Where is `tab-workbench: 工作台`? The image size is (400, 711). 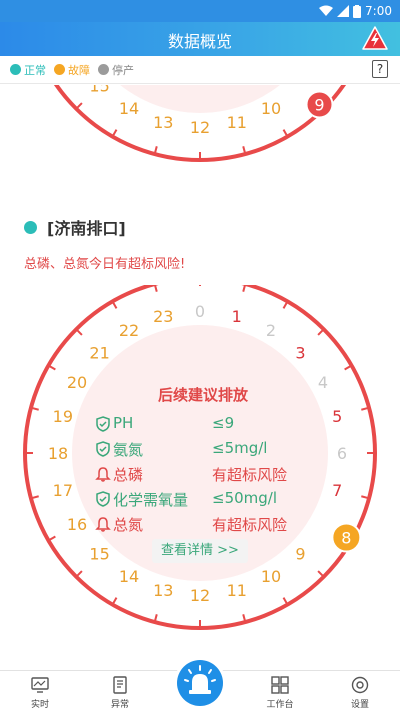
tab-workbench: 工作台 is located at coordinates (280, 692).